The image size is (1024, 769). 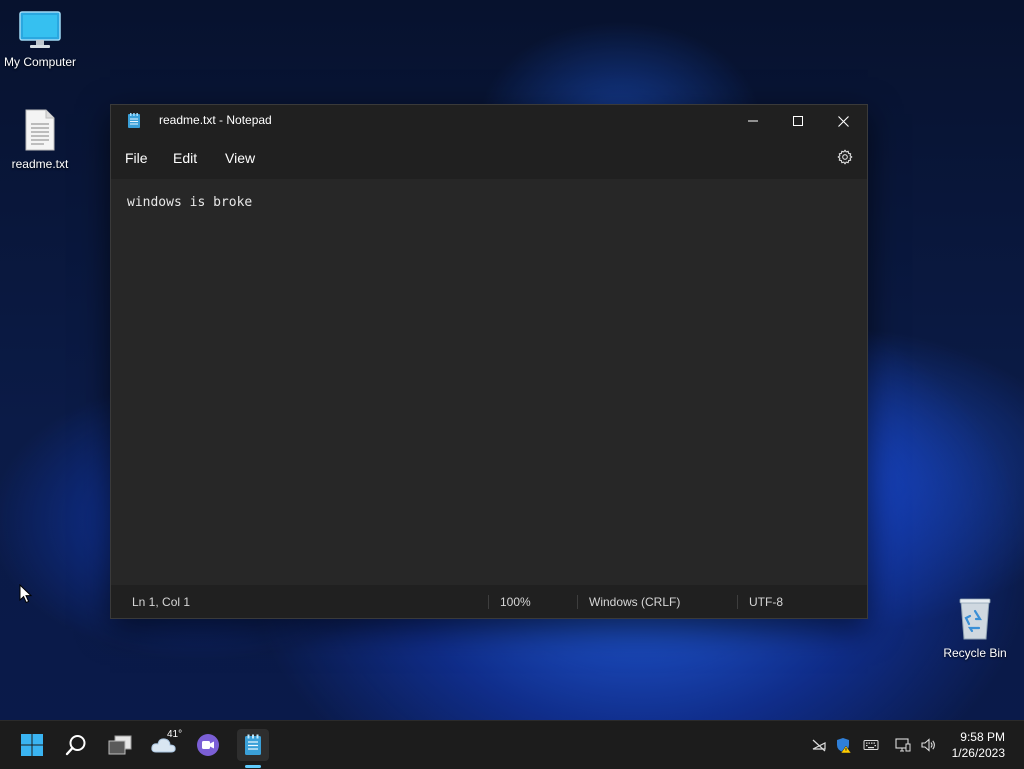 What do you see at coordinates (903, 745) in the screenshot?
I see `display-network-icon` at bounding box center [903, 745].